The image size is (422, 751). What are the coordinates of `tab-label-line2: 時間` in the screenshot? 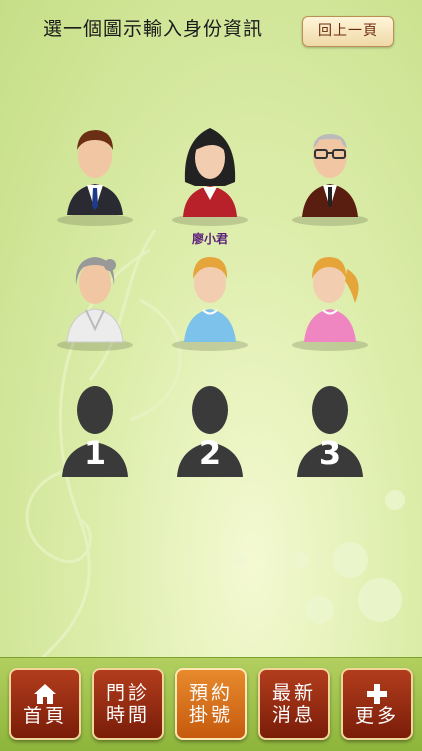 It's located at (127, 715).